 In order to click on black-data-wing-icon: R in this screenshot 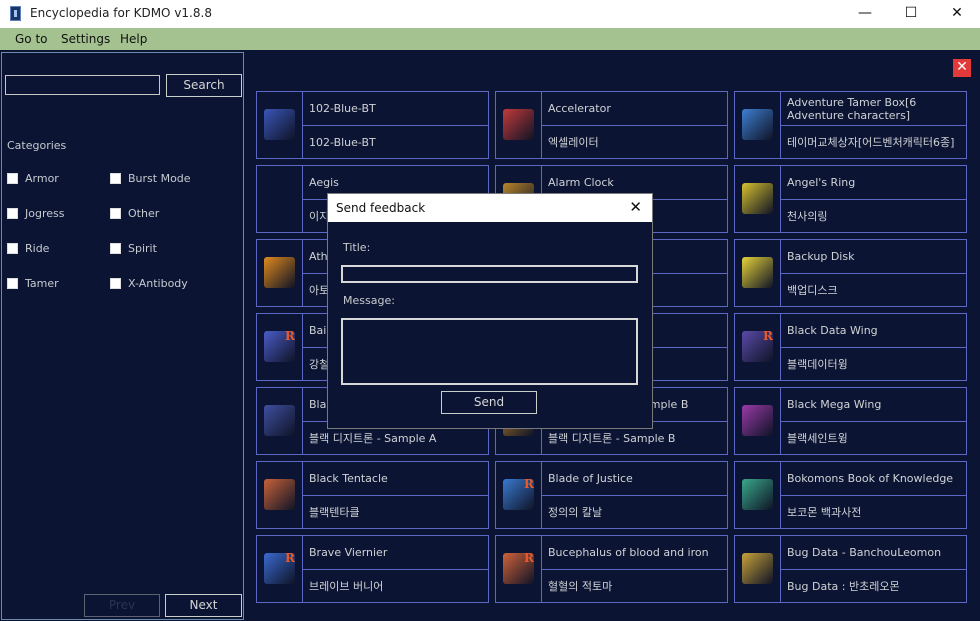, I will do `click(757, 345)`.